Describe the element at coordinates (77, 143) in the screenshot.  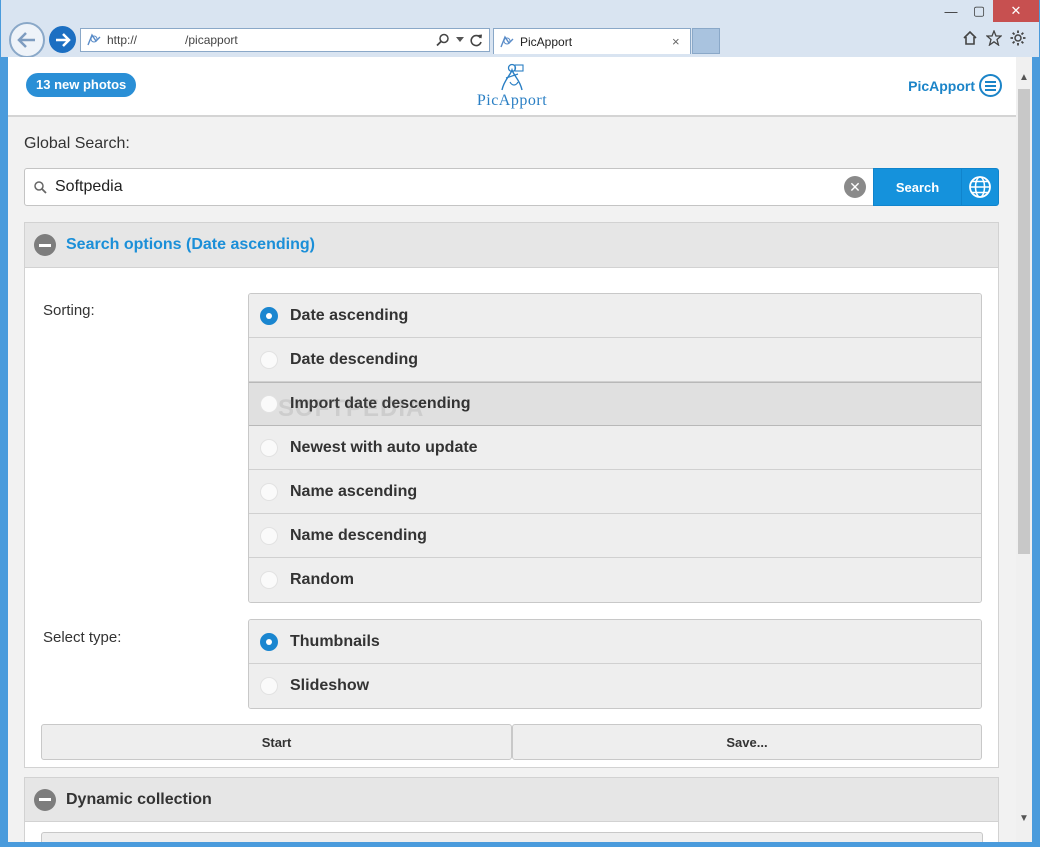
I see `global-search-label: Global Search:` at that location.